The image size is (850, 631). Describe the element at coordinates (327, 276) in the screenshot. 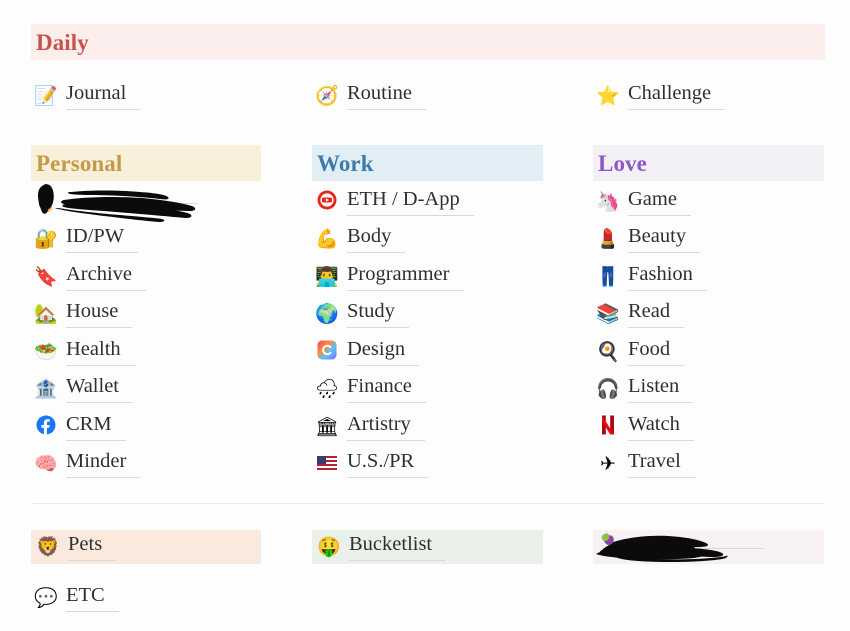

I see `technologist-icon: 👨‍💻` at that location.